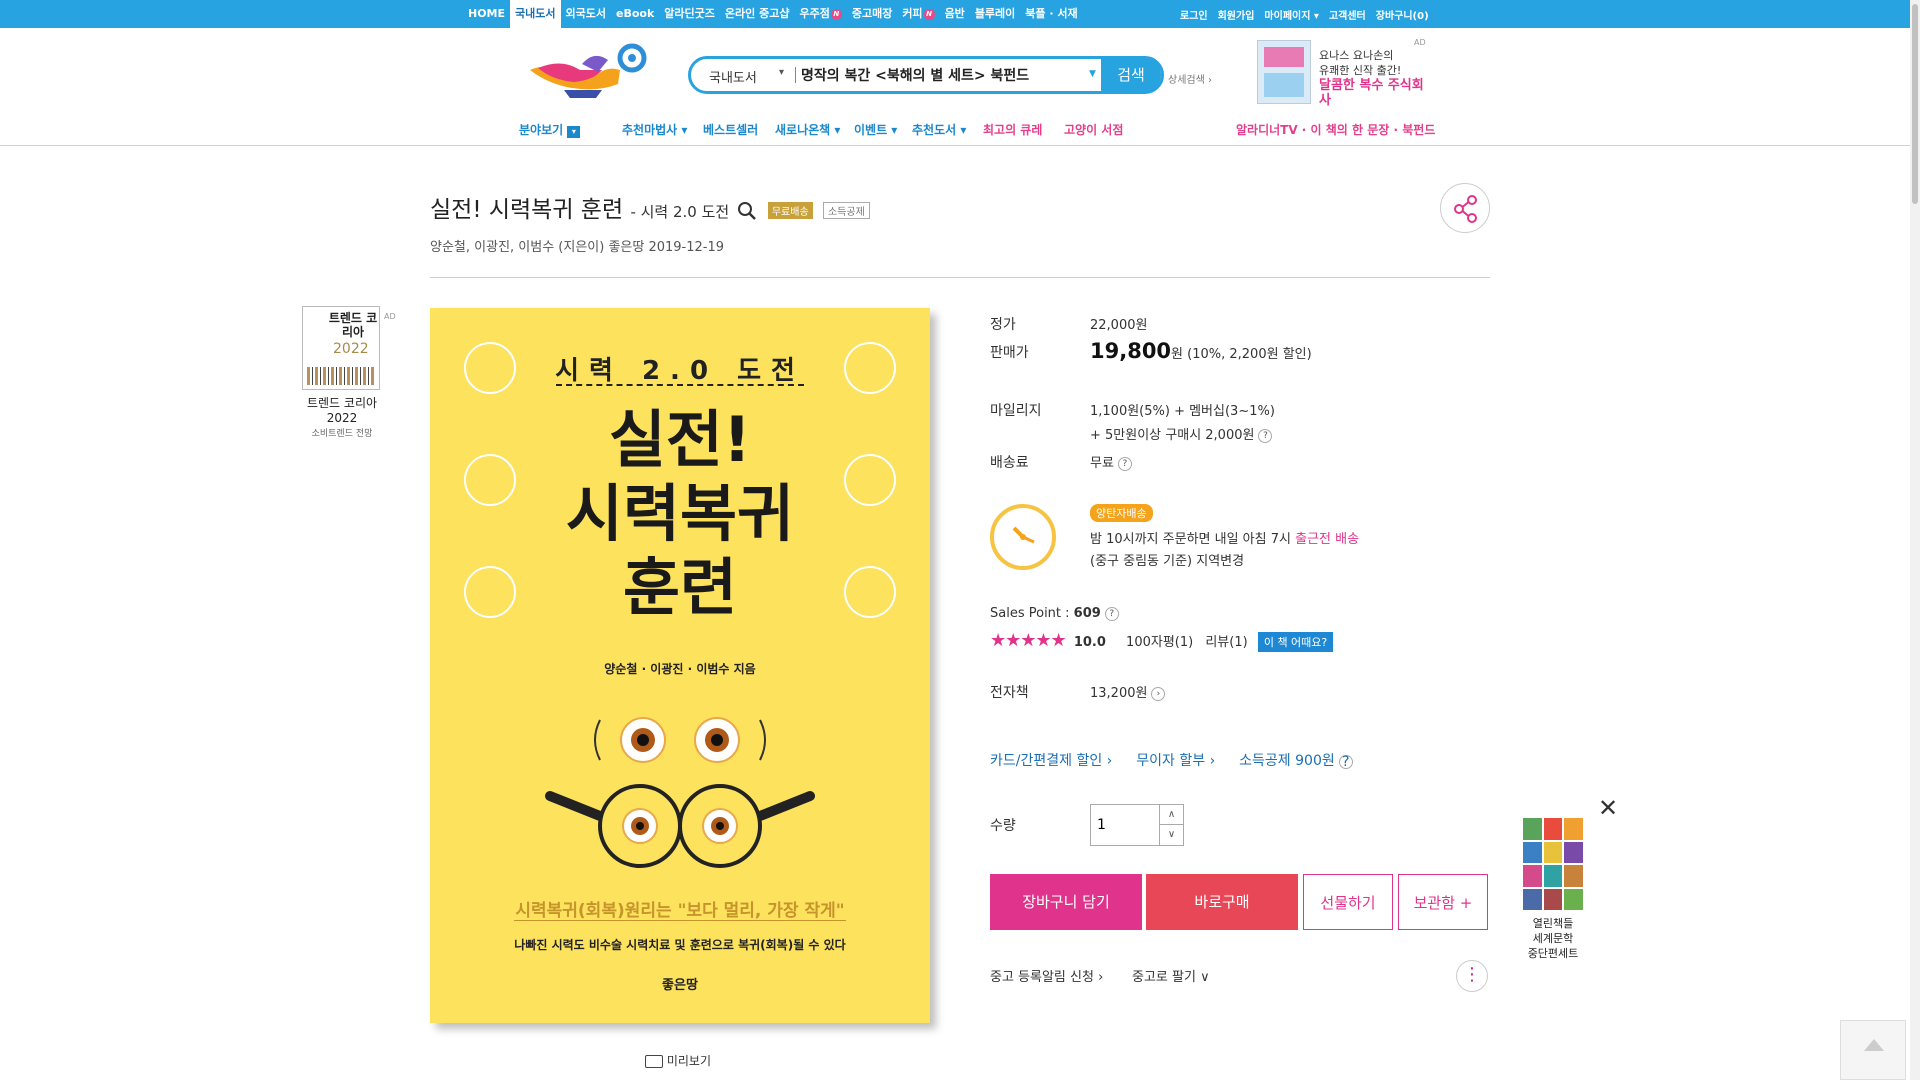 The width and height of the screenshot is (1920, 1080). I want to click on quantity-down-button: ∨, so click(1171, 835).